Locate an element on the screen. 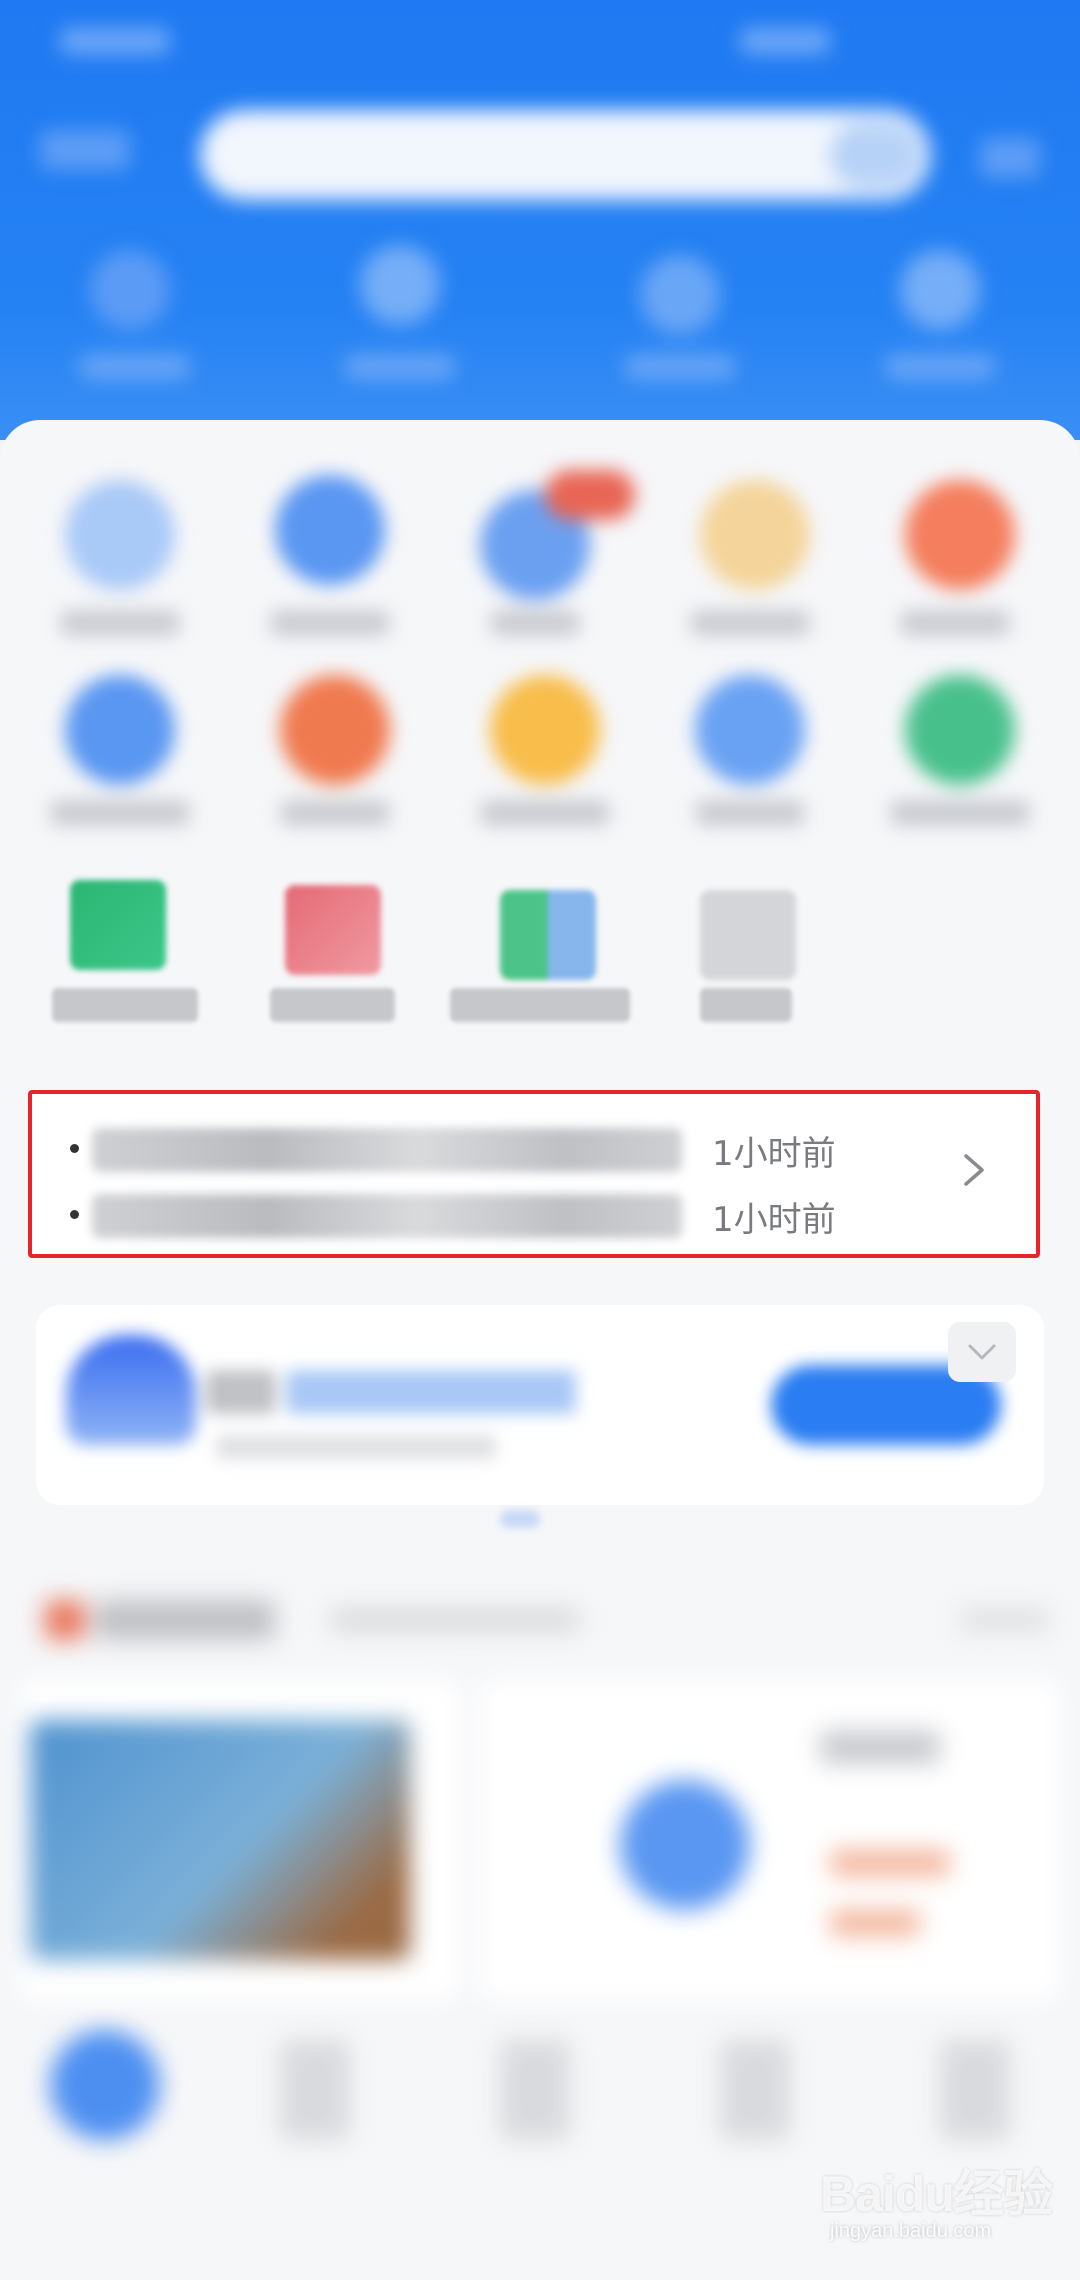 This screenshot has height=2280, width=1080. service-3-badge is located at coordinates (590, 495).